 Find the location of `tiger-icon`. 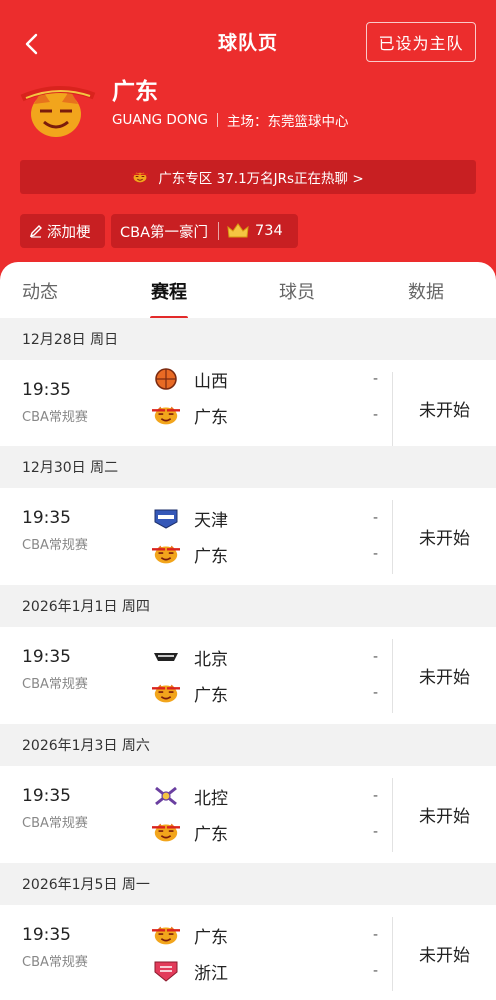

tiger-icon is located at coordinates (140, 177).